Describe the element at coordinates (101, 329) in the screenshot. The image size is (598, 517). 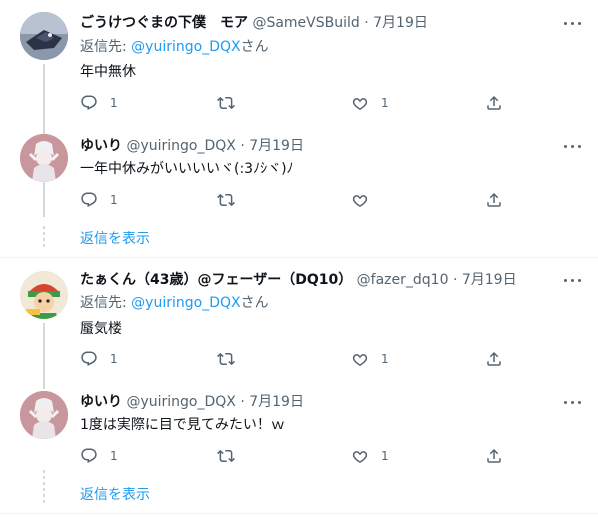
I see `tweet-text: 蜃気楼` at that location.